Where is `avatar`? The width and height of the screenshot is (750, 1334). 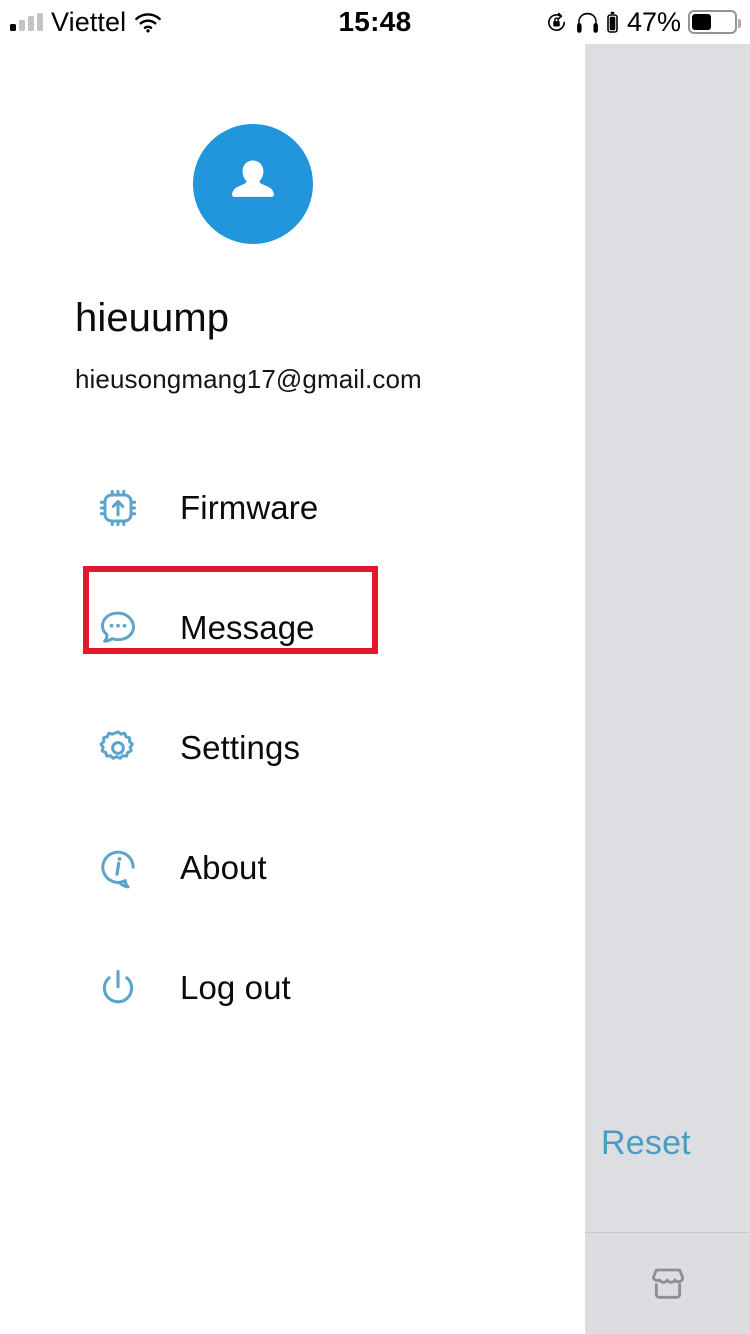
avatar is located at coordinates (253, 184).